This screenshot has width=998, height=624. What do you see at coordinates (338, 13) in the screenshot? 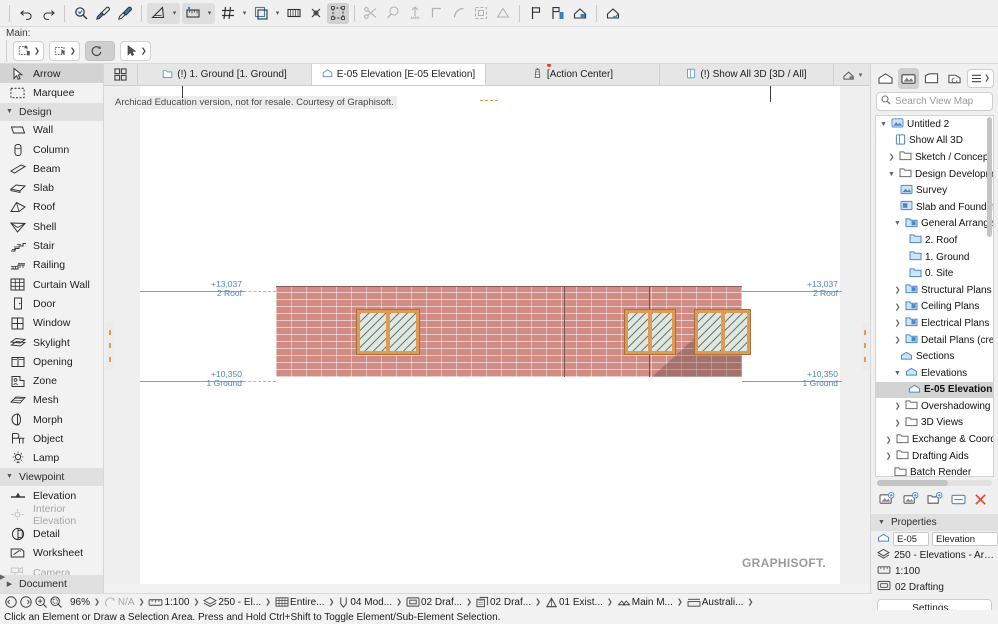
I see `marquee-3d-icon` at bounding box center [338, 13].